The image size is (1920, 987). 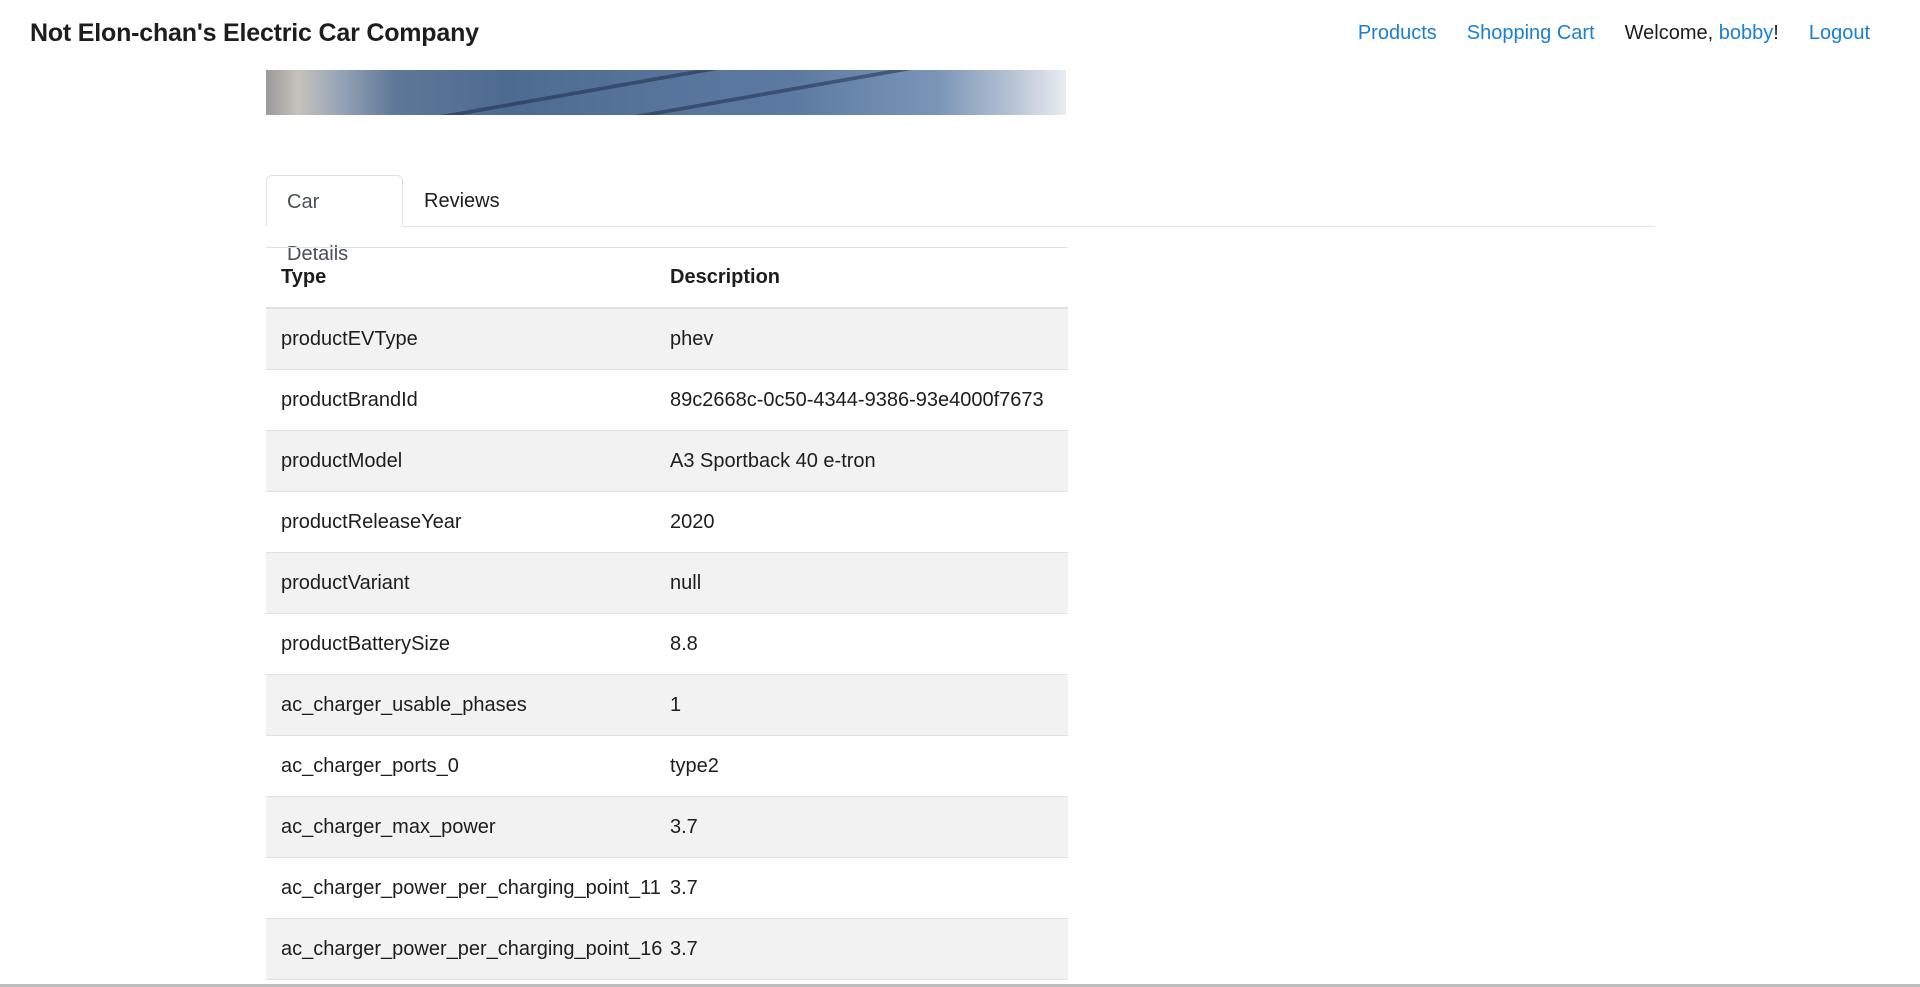 What do you see at coordinates (365, 643) in the screenshot?
I see `row-type: productBatterySize` at bounding box center [365, 643].